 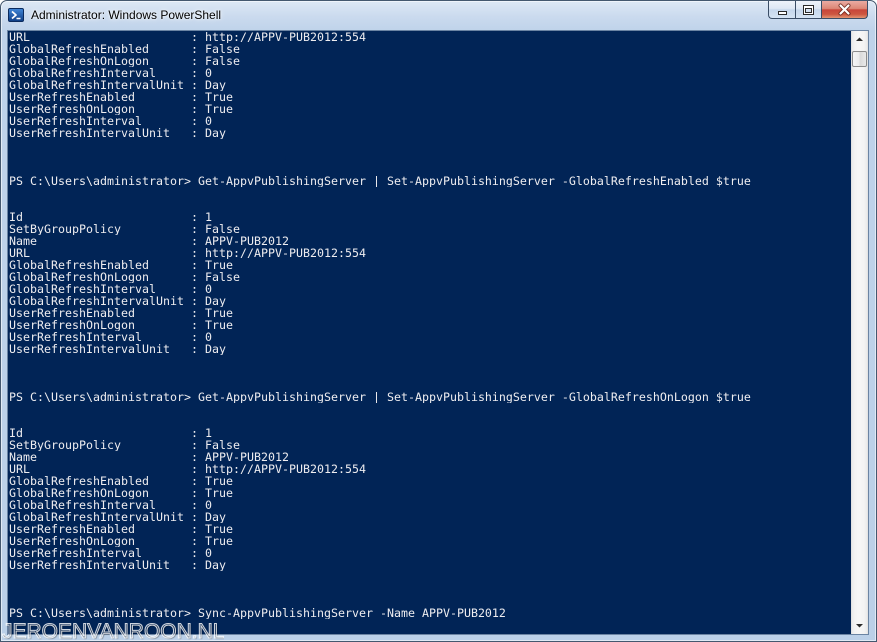 I want to click on prompt-text: PS C:\Users\administrator>, so click(x=100, y=613).